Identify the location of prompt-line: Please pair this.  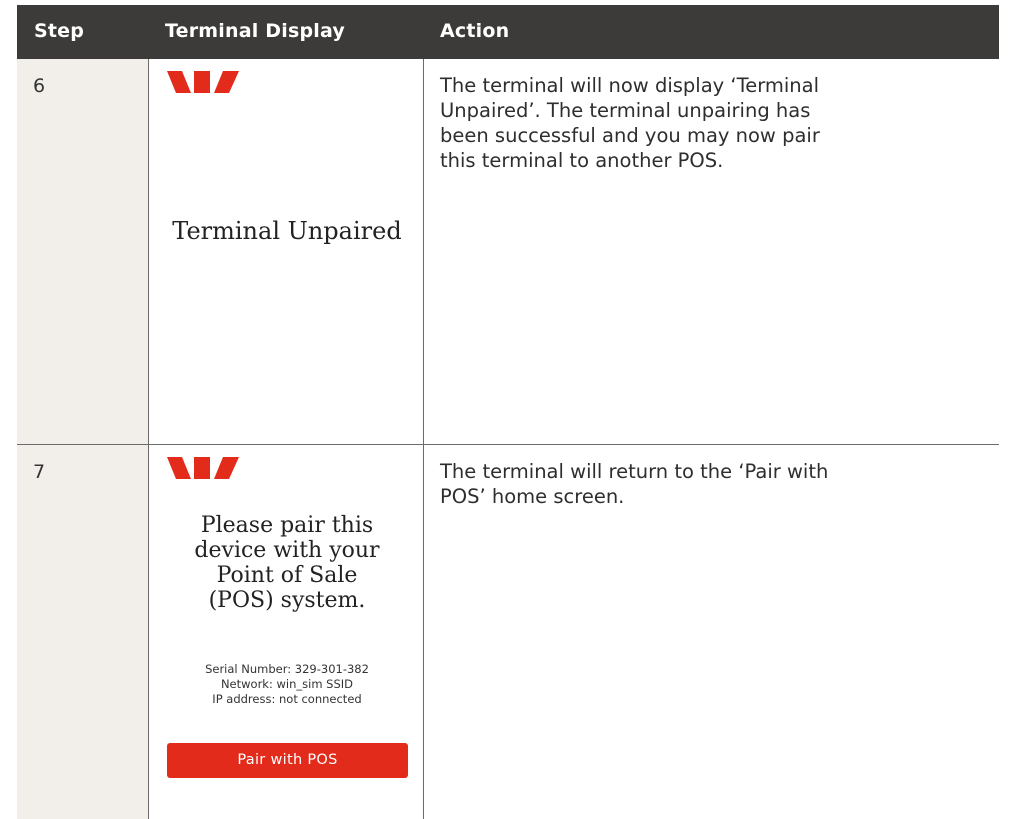
(287, 525).